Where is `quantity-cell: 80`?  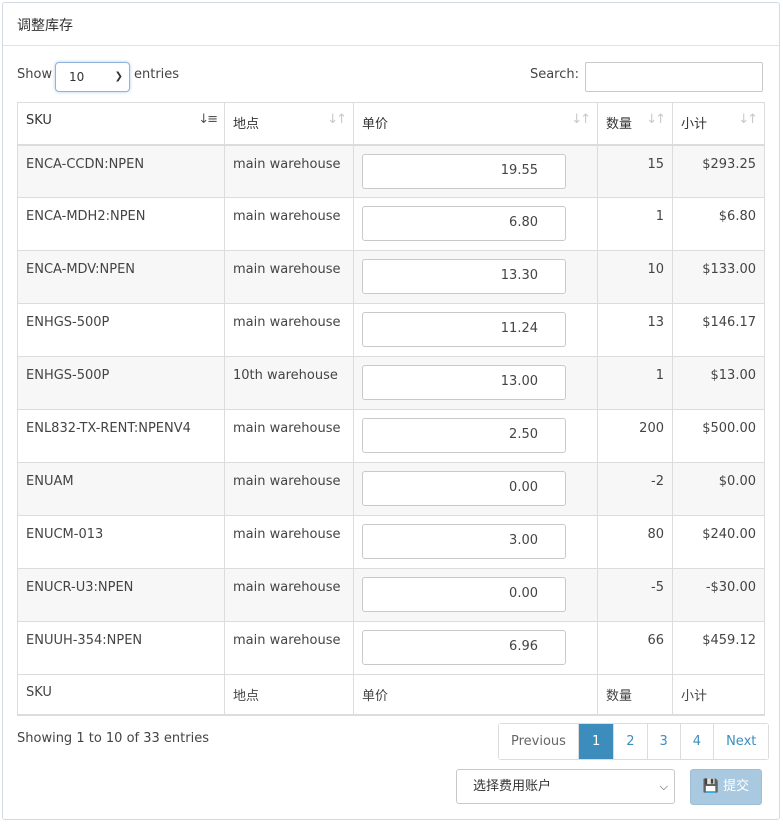 quantity-cell: 80 is located at coordinates (635, 542).